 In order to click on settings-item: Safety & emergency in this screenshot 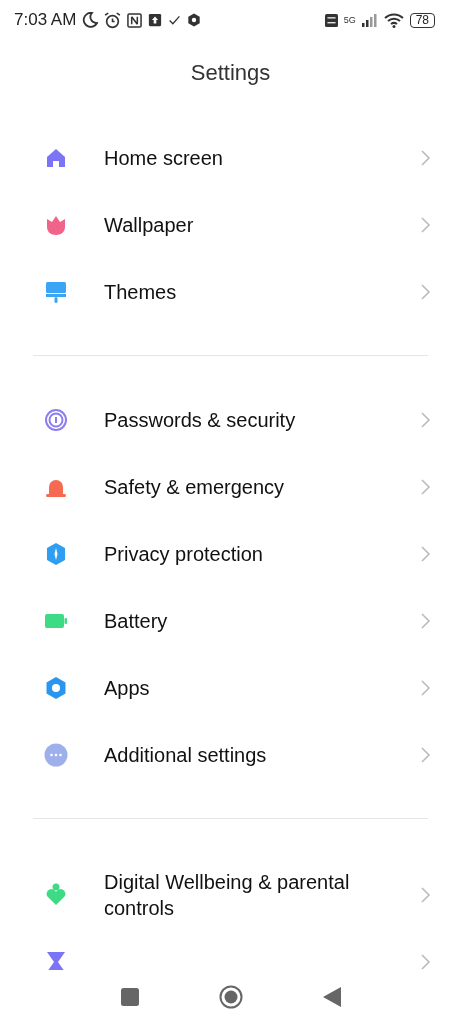, I will do `click(262, 486)`.